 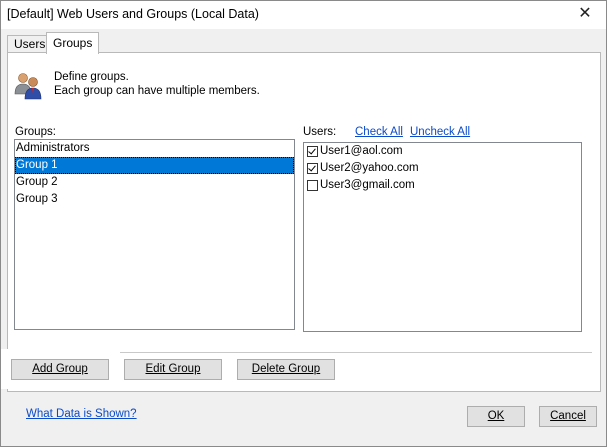 I want to click on delete-group-button: Delete Group, so click(x=286, y=369).